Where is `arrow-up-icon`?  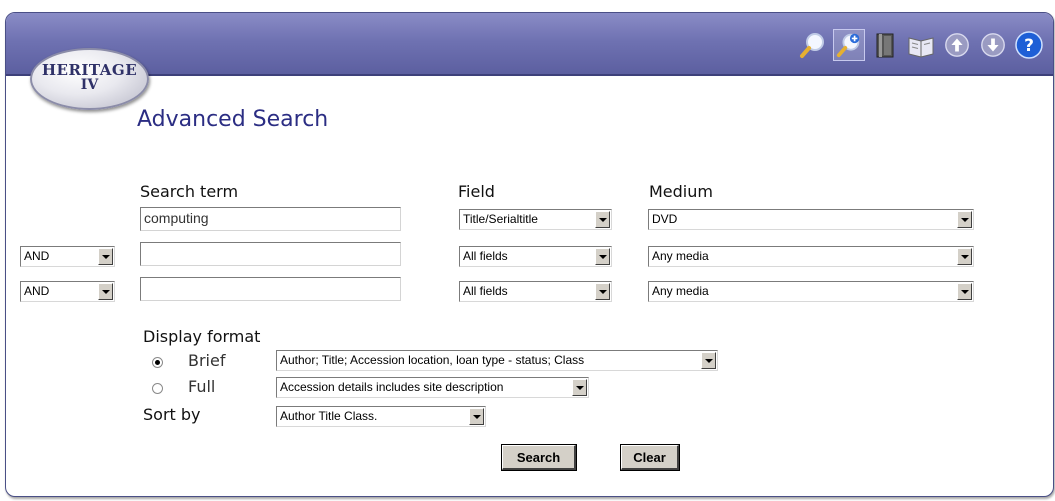 arrow-up-icon is located at coordinates (957, 45).